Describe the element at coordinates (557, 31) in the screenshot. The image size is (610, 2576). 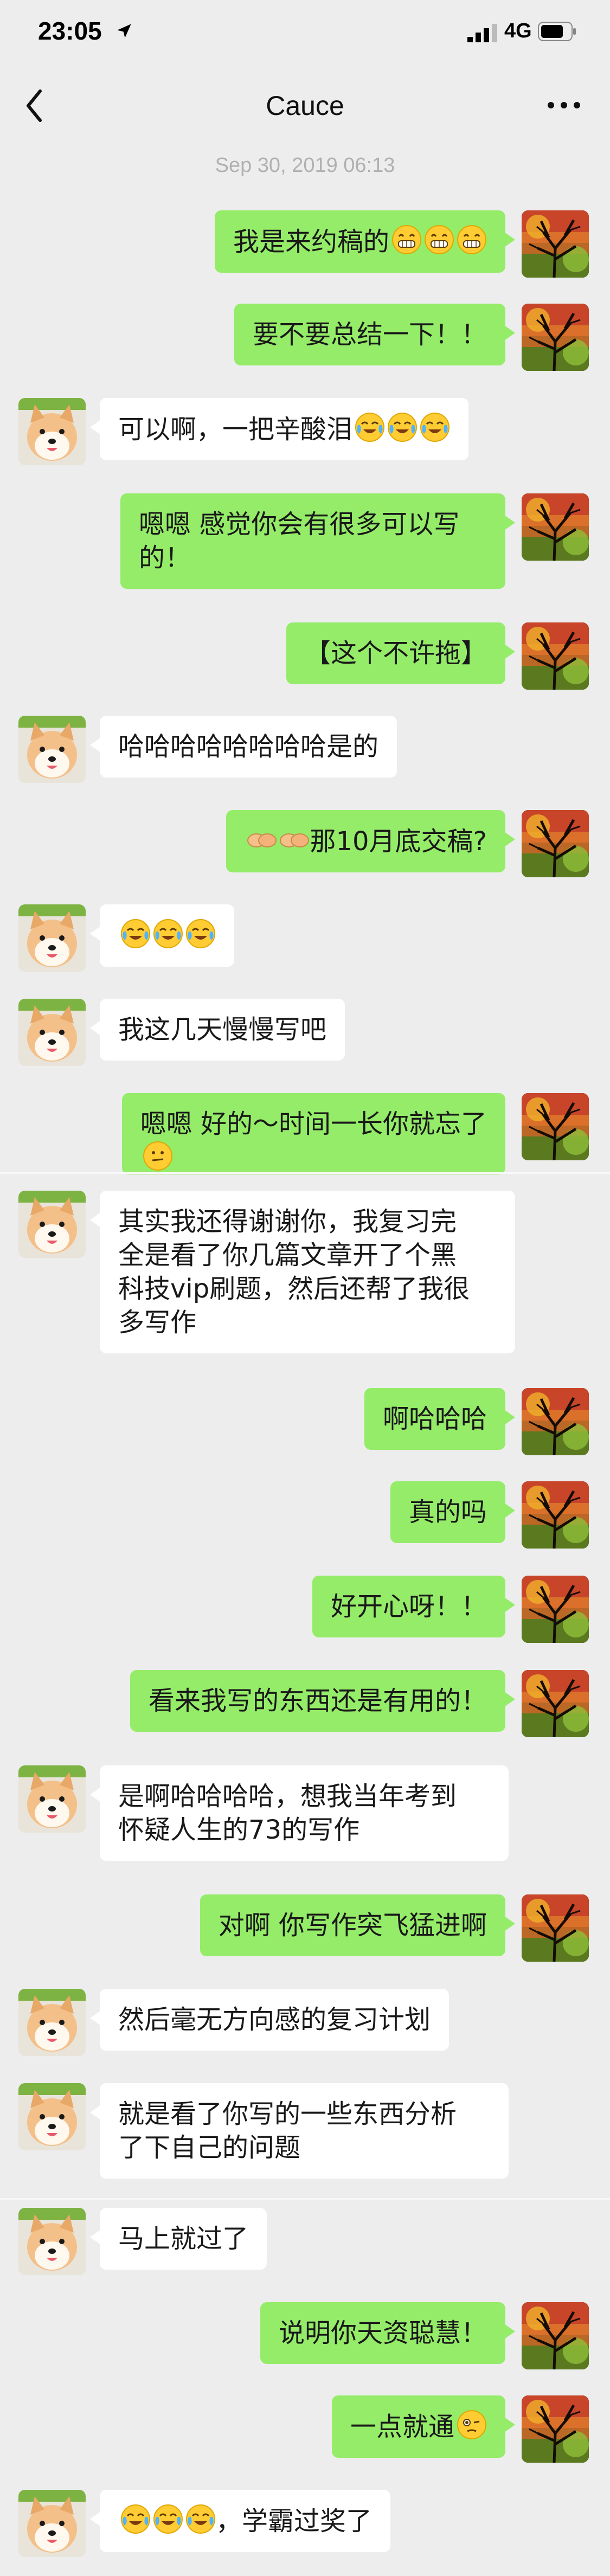
I see `battery-icon` at that location.